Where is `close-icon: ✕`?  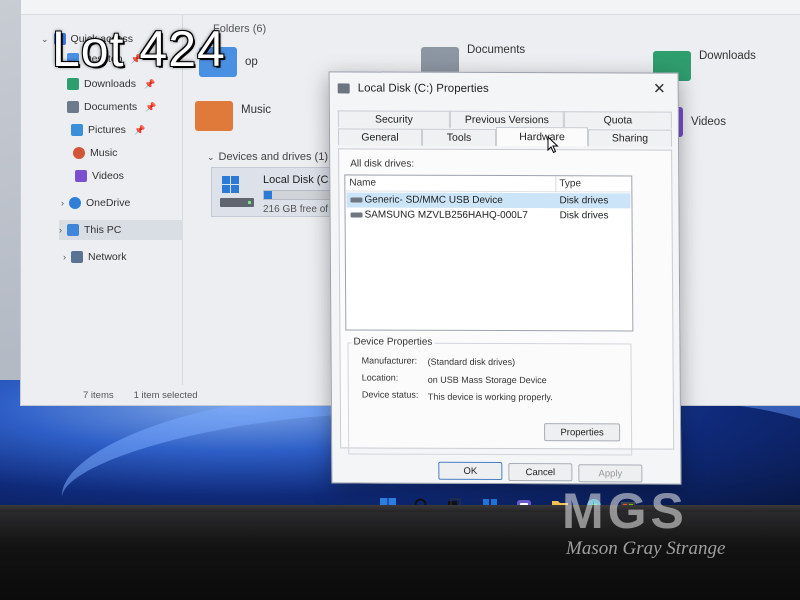 close-icon: ✕ is located at coordinates (659, 89).